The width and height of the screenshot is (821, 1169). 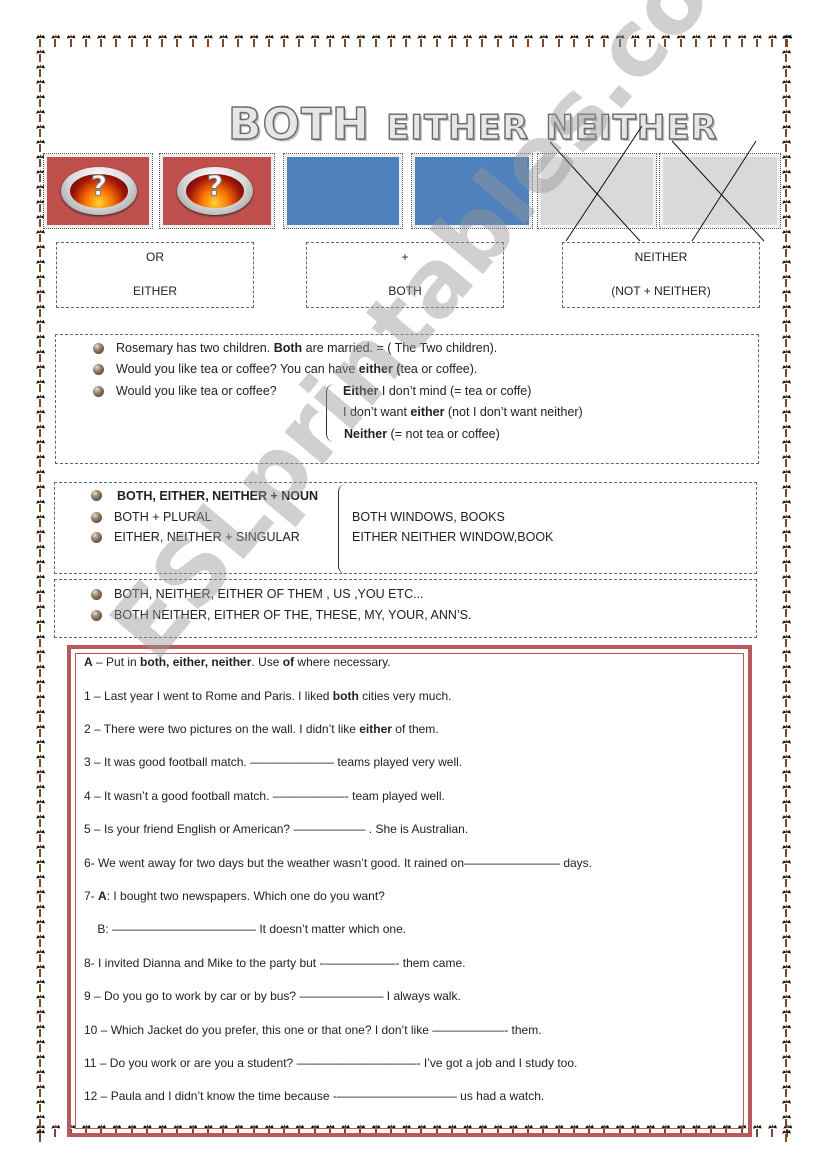 What do you see at coordinates (298, 124) in the screenshot?
I see `title-word-both: Both` at bounding box center [298, 124].